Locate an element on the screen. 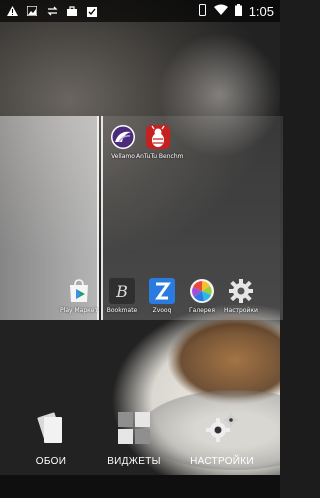  option-label: ВИДЖЕТЫ is located at coordinates (134, 461).